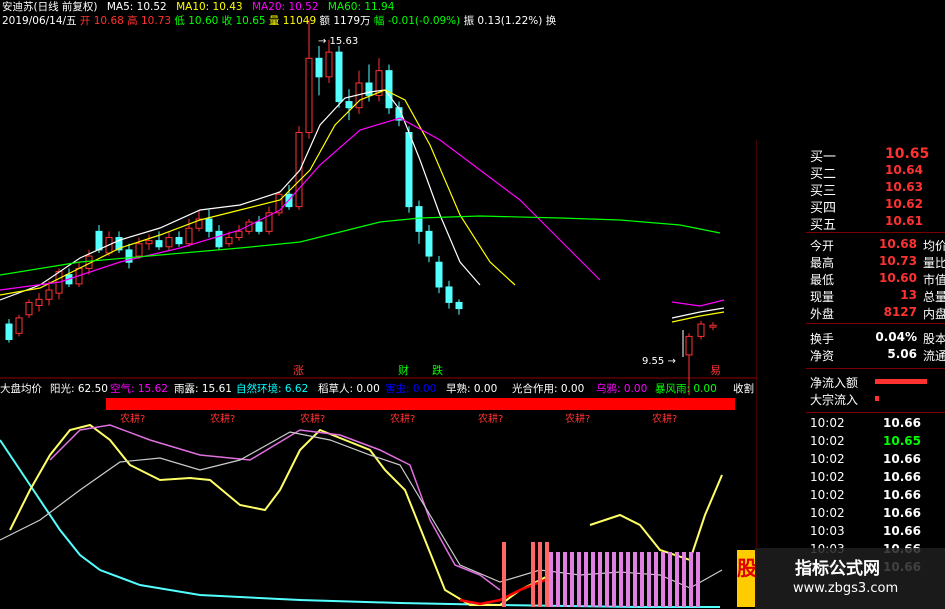 The image size is (945, 609). What do you see at coordinates (834, 383) in the screenshot?
I see `net-inflow-label: 净流入额` at bounding box center [834, 383].